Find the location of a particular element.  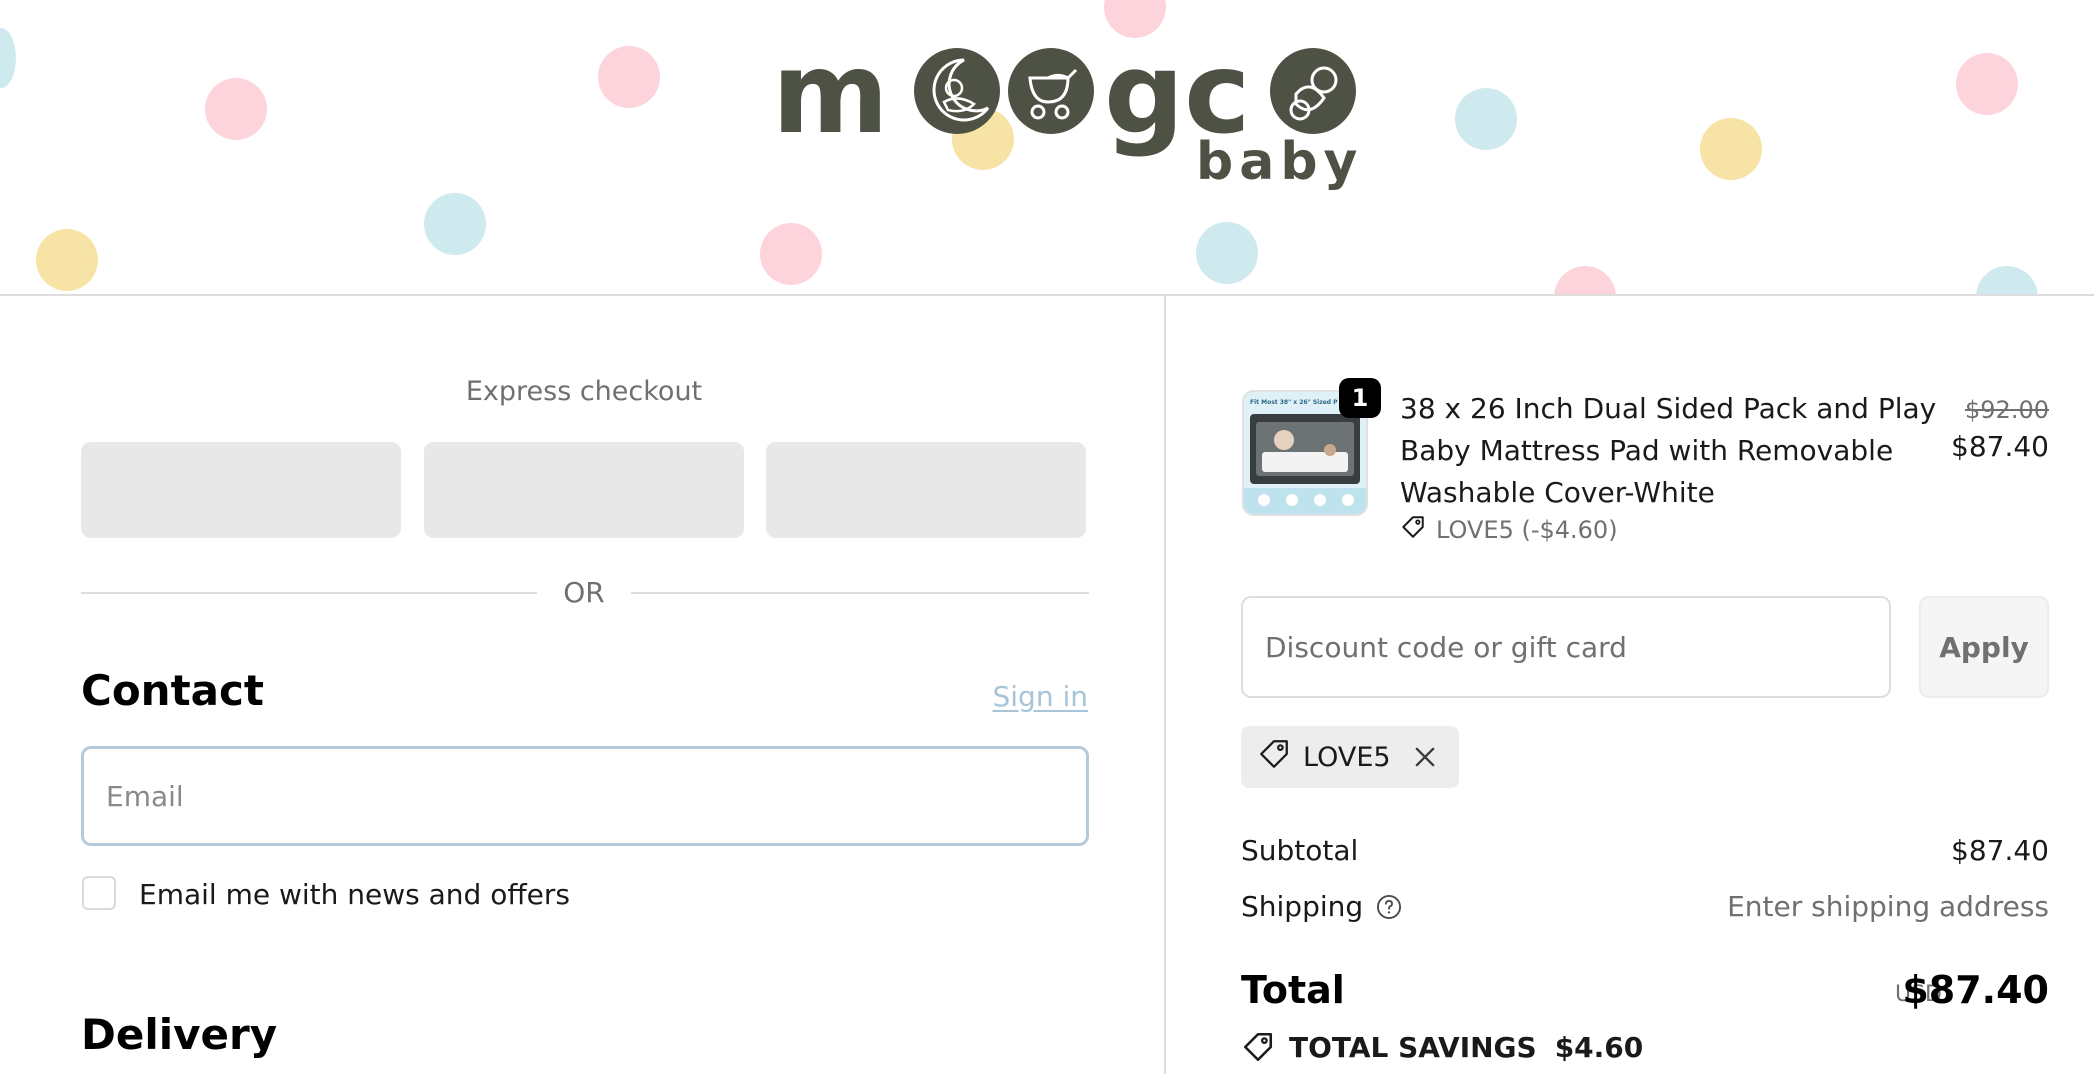

total-value: $87.40 is located at coordinates (1975, 990).